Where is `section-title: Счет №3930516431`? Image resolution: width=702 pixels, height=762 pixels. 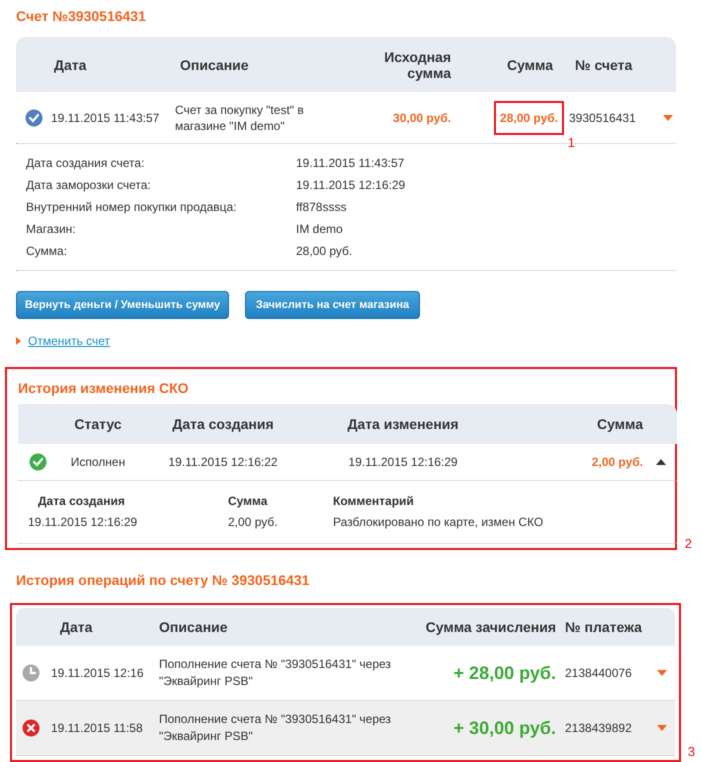 section-title: Счет №3930516431 is located at coordinates (81, 16).